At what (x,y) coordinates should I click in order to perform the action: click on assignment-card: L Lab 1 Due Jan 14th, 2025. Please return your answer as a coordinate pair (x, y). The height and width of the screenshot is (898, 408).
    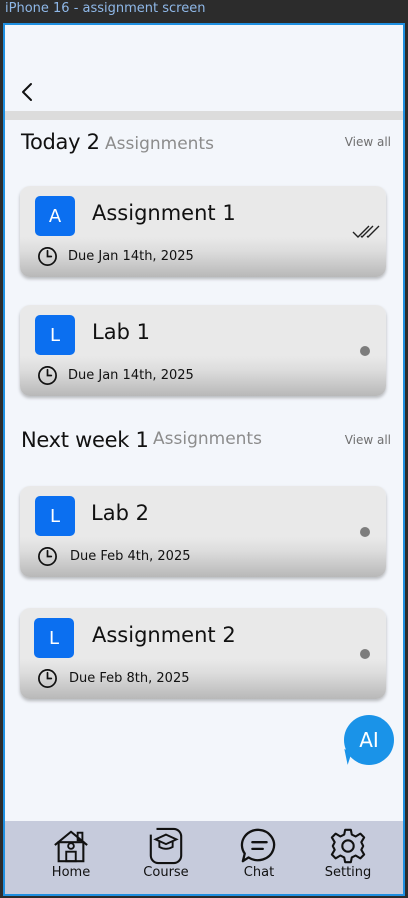
    Looking at the image, I should click on (203, 350).